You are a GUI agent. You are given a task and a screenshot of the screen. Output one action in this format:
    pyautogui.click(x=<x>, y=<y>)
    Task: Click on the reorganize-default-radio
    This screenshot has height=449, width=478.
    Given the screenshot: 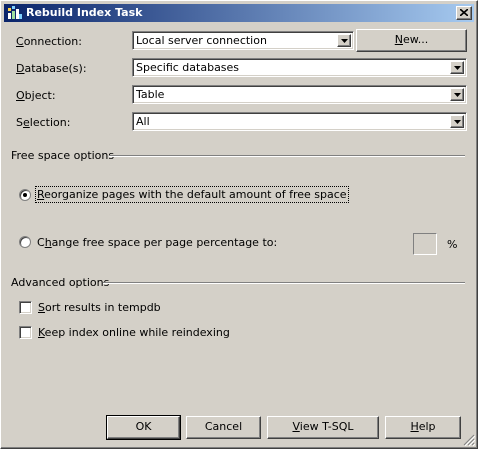 What is the action you would take?
    pyautogui.click(x=25, y=195)
    